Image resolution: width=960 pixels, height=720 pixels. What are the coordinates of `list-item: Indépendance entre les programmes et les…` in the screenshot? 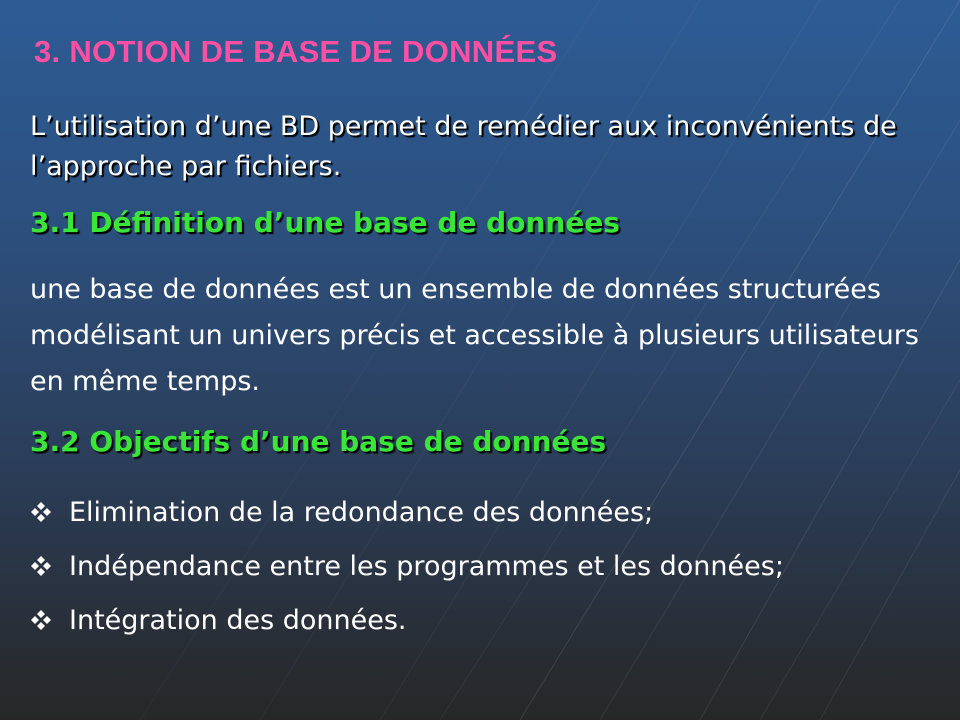 It's located at (407, 566).